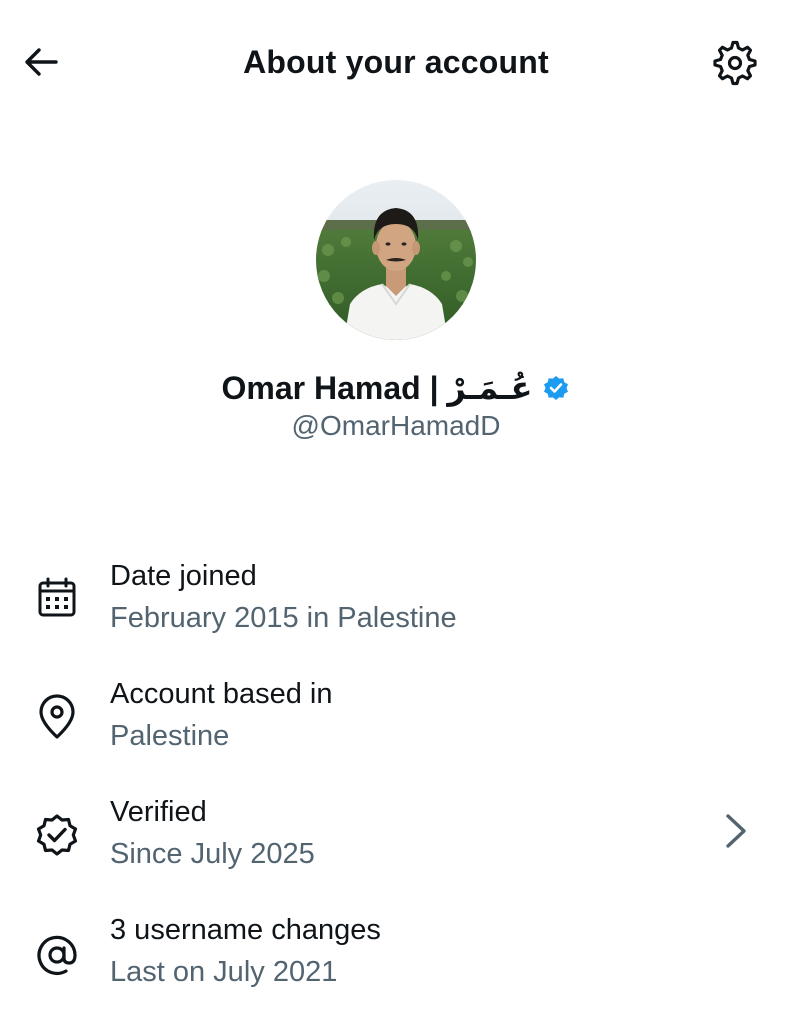 This screenshot has height=1024, width=792. What do you see at coordinates (245, 930) in the screenshot?
I see `info-title: 3 username changes` at bounding box center [245, 930].